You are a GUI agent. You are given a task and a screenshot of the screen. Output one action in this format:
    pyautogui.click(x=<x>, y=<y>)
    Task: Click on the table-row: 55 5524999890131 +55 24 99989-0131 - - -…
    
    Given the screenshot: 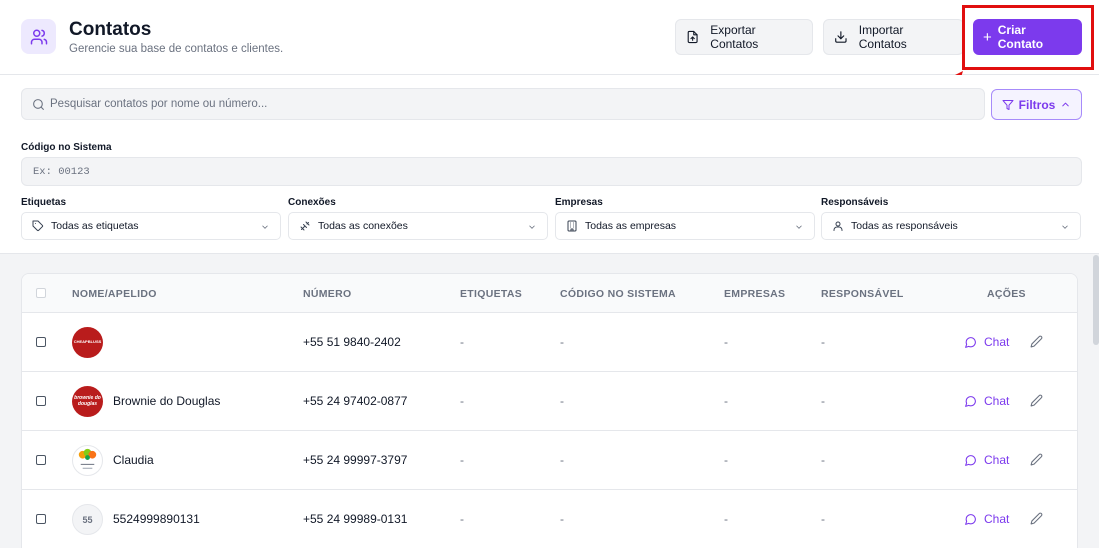 What is the action you would take?
    pyautogui.click(x=549, y=519)
    